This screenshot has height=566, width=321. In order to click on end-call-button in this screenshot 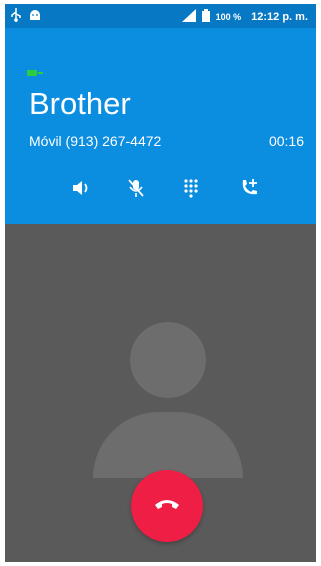, I will do `click(167, 506)`.